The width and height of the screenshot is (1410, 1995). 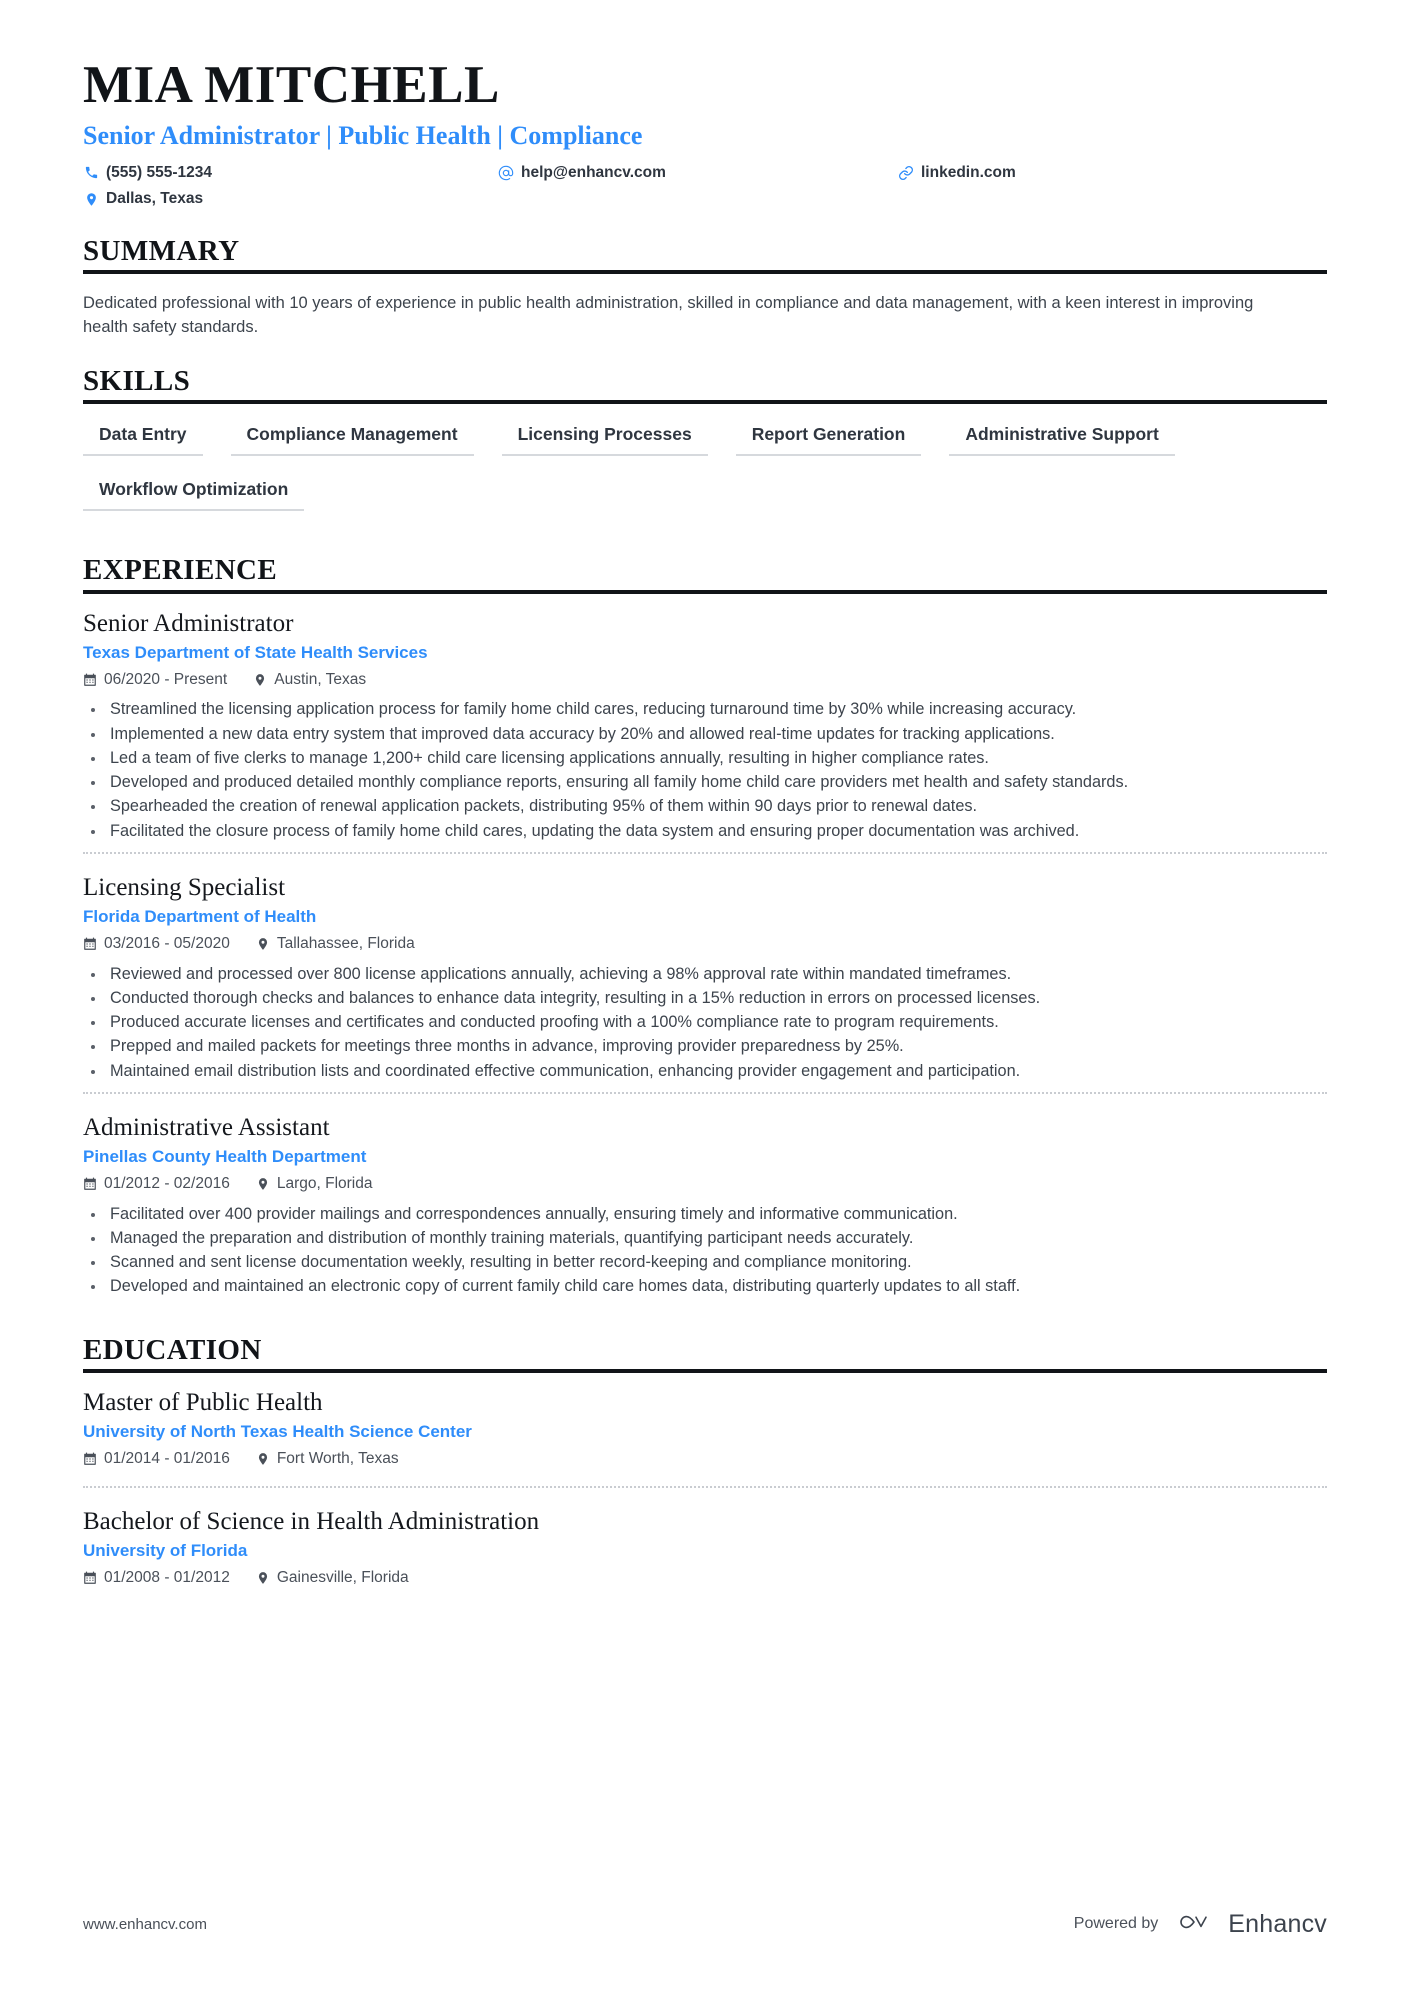 What do you see at coordinates (1038, 173) in the screenshot?
I see `contact-link: linkedin.com` at bounding box center [1038, 173].